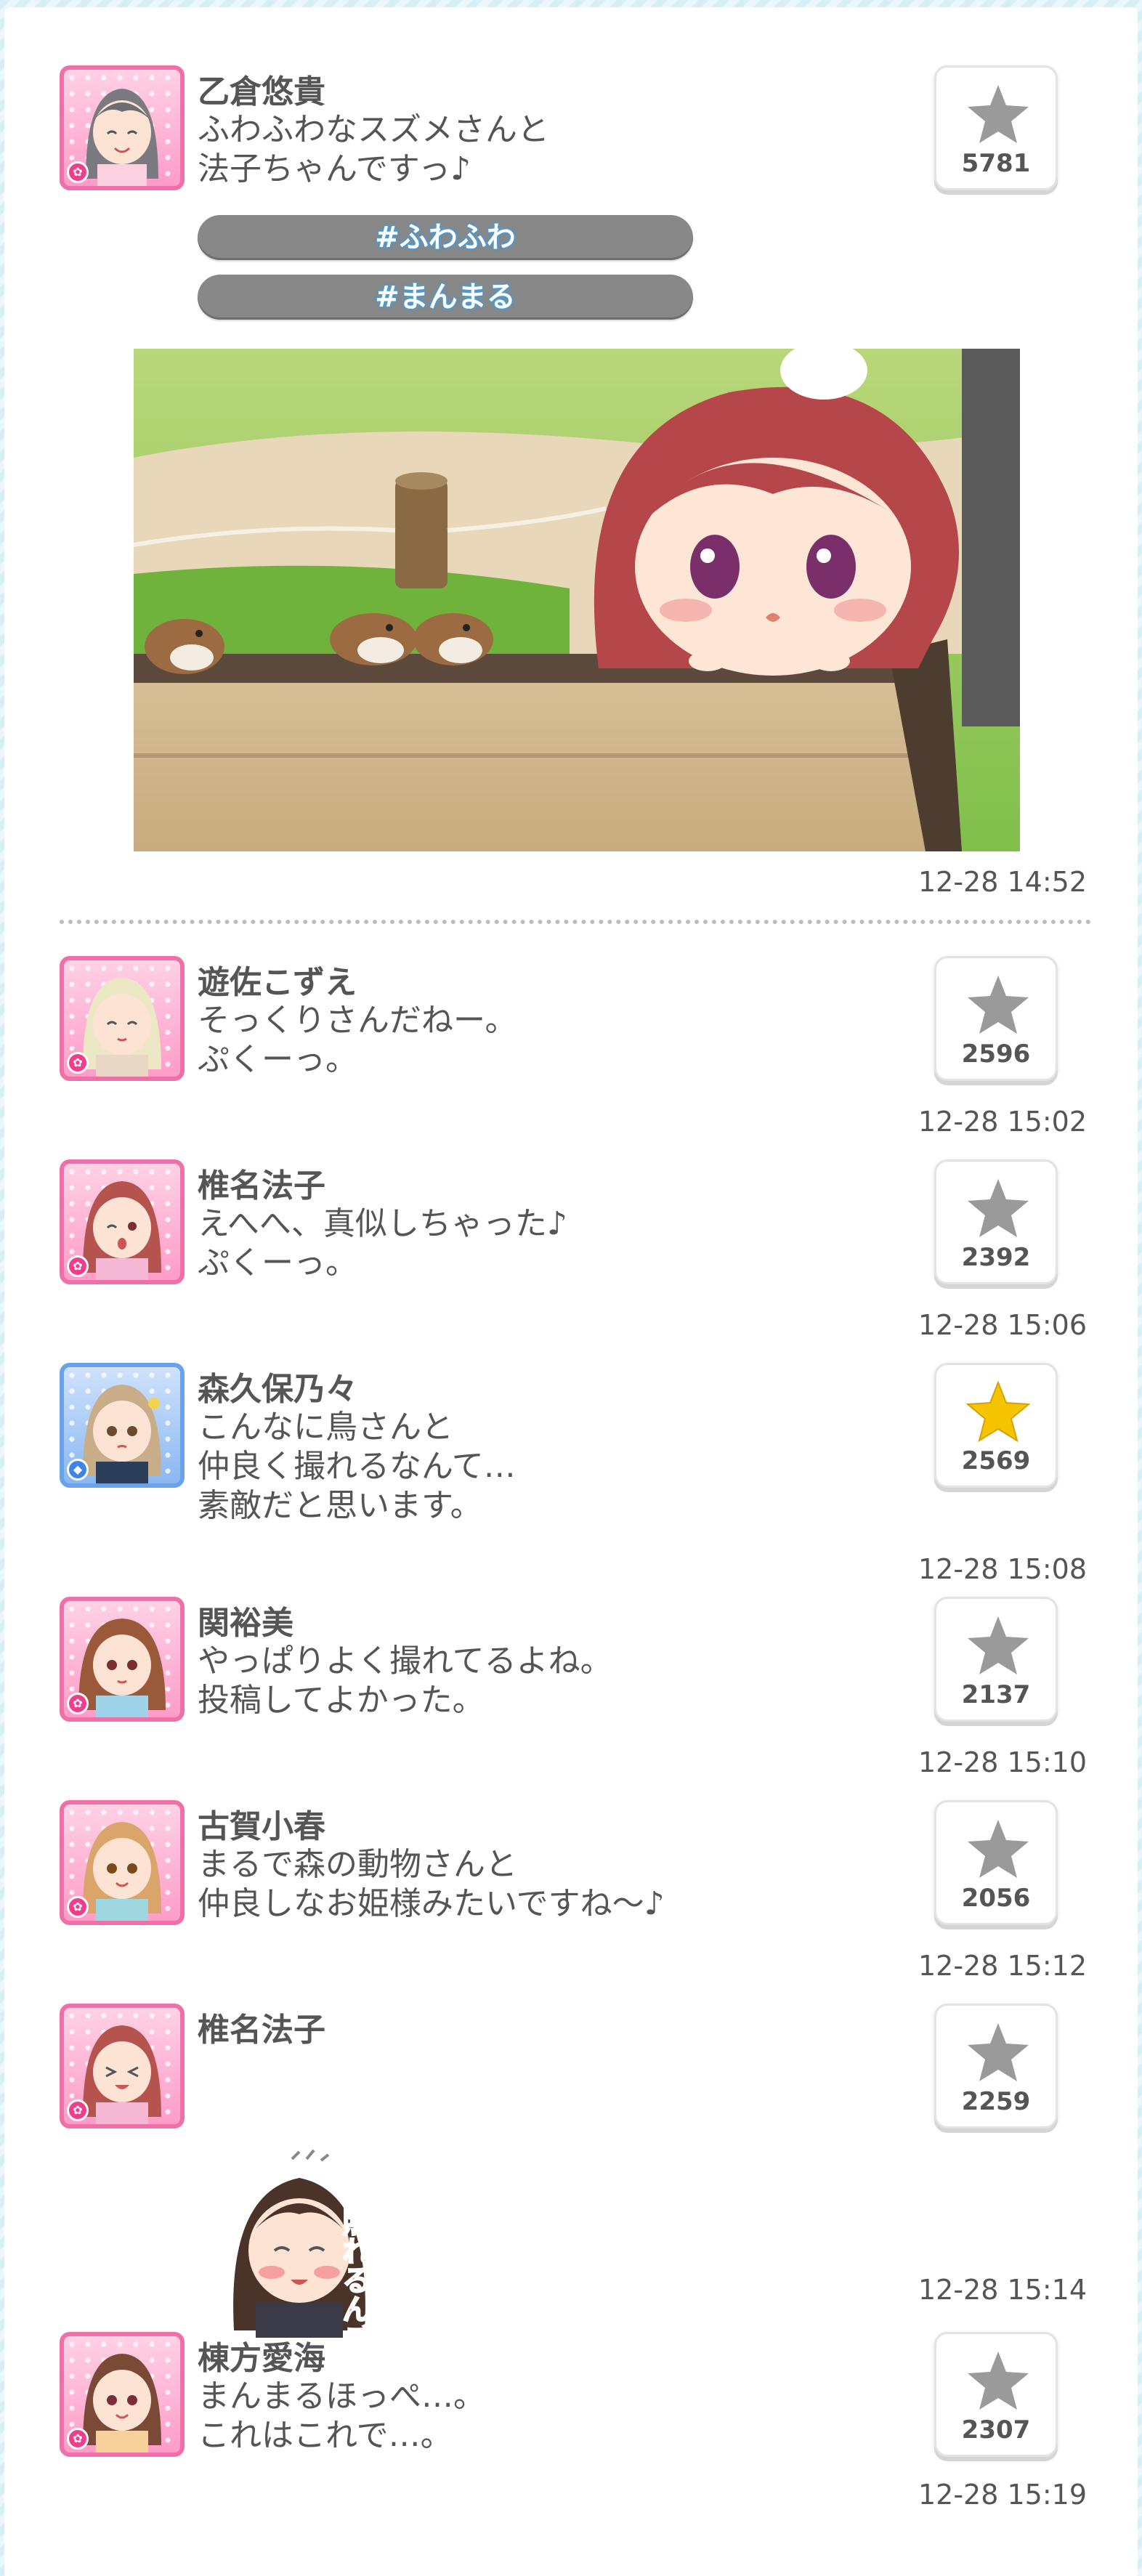 The image size is (1142, 2576). I want to click on author-name: 関裕美, so click(246, 1623).